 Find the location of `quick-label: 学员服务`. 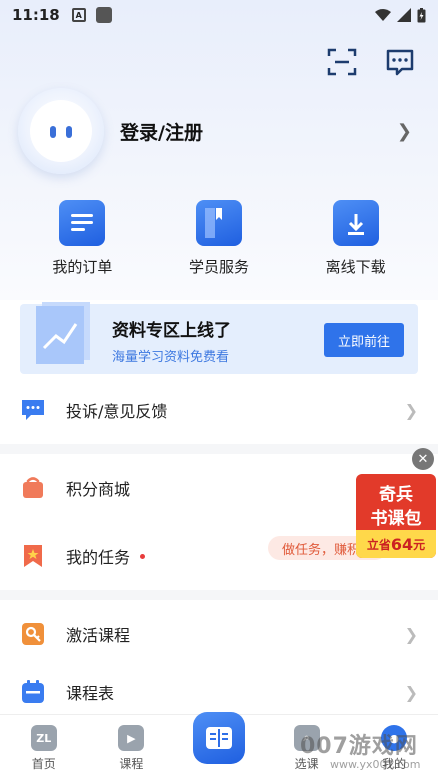

quick-label: 学员服务 is located at coordinates (218, 267).